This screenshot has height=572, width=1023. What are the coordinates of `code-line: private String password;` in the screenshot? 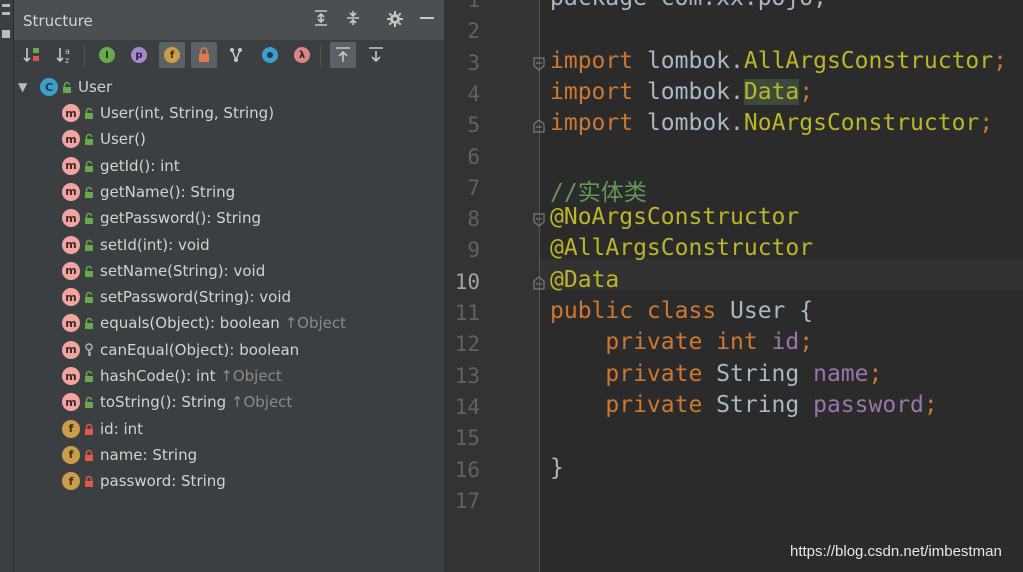 It's located at (743, 404).